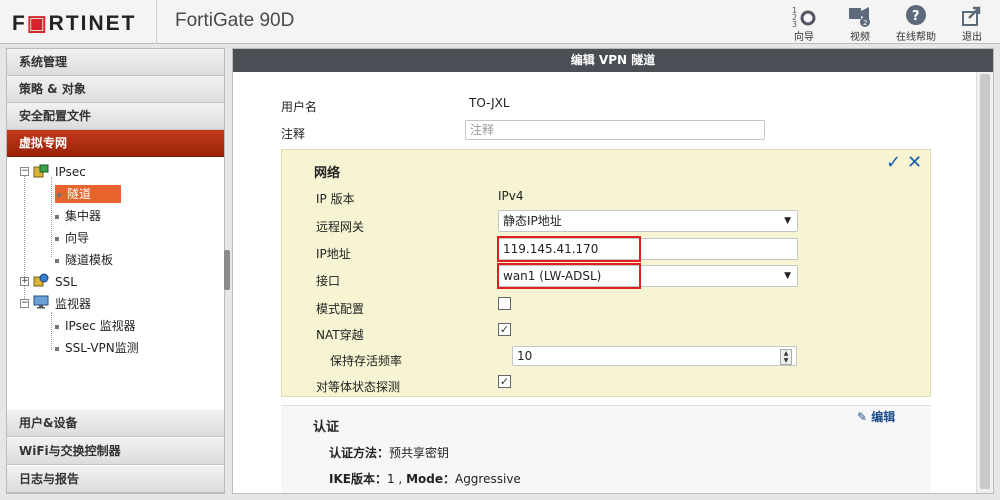  What do you see at coordinates (333, 254) in the screenshot?
I see `ip-address-label: IP地址` at bounding box center [333, 254].